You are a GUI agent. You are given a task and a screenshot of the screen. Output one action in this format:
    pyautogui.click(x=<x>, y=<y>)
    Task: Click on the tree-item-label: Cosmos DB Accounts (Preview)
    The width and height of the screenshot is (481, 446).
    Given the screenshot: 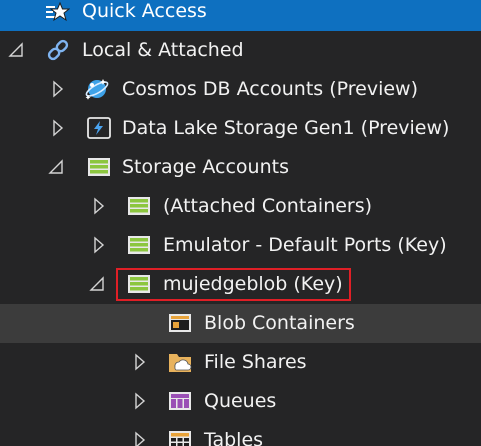 What is the action you would take?
    pyautogui.click(x=270, y=89)
    